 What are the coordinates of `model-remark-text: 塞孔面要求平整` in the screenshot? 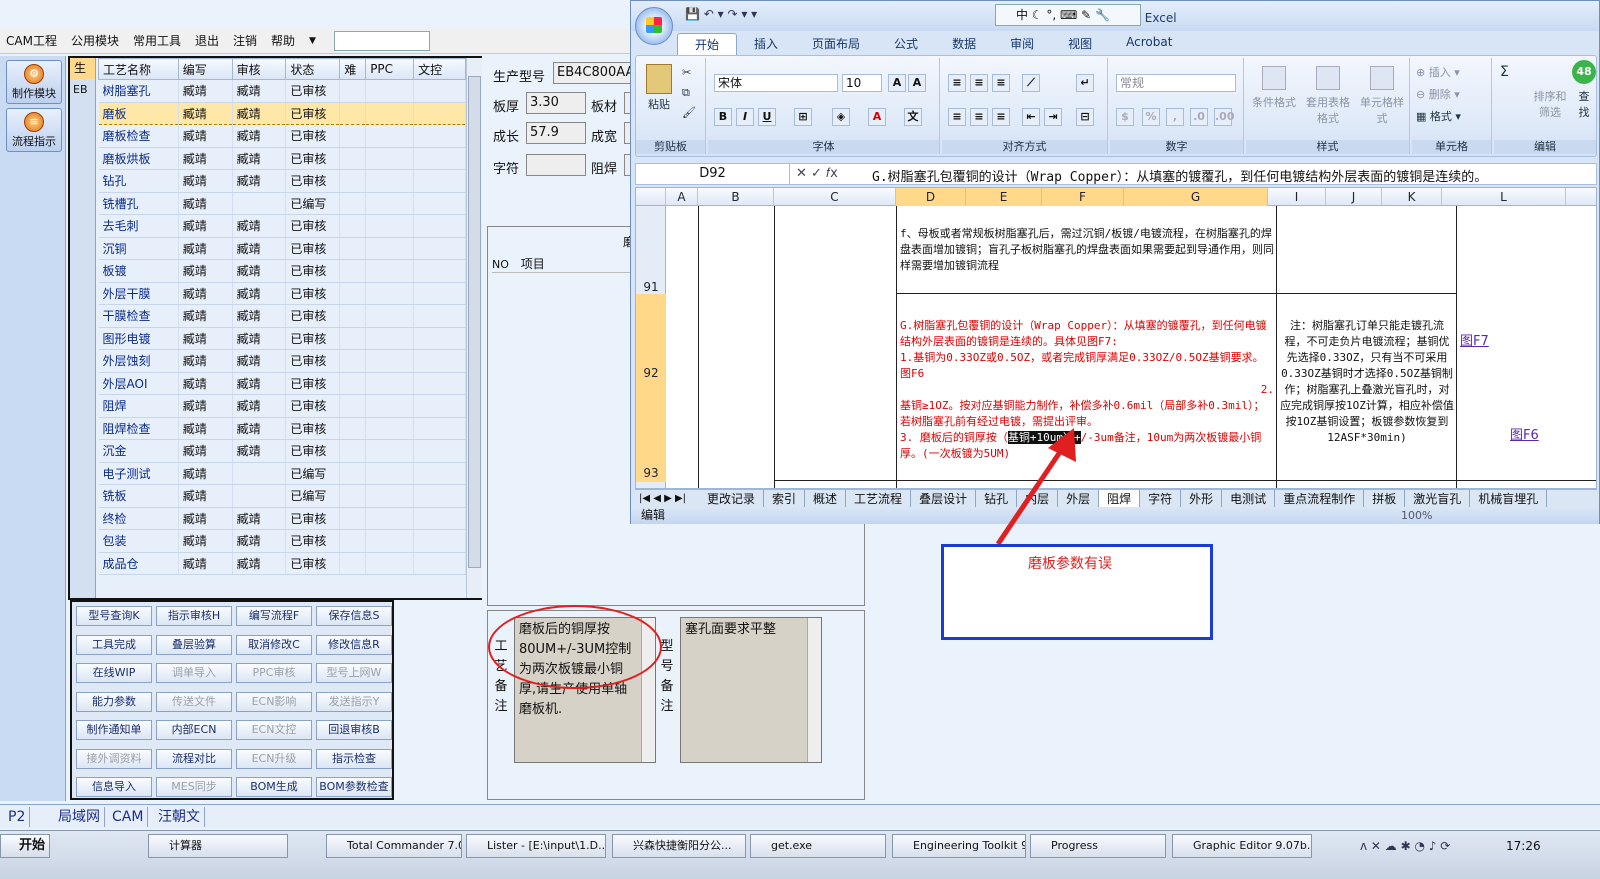 It's located at (751, 690).